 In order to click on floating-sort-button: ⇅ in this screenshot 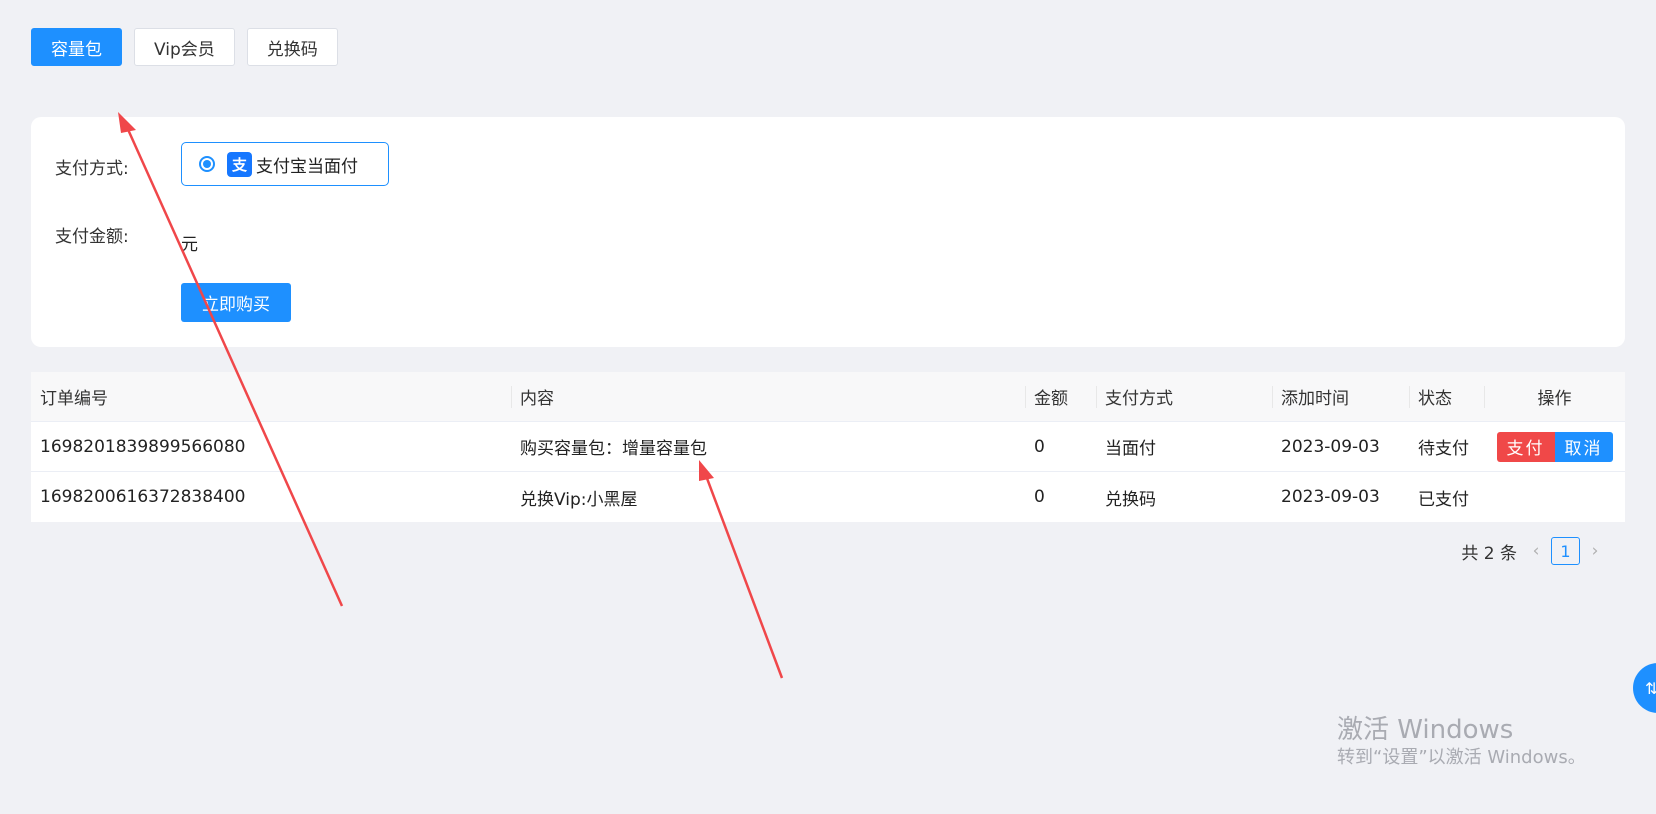, I will do `click(1644, 688)`.